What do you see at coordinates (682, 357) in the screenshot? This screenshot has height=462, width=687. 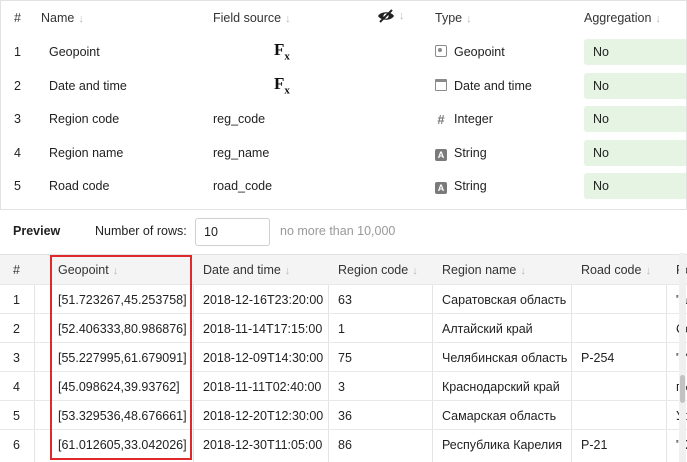 I see `vertical-scrollbar` at bounding box center [682, 357].